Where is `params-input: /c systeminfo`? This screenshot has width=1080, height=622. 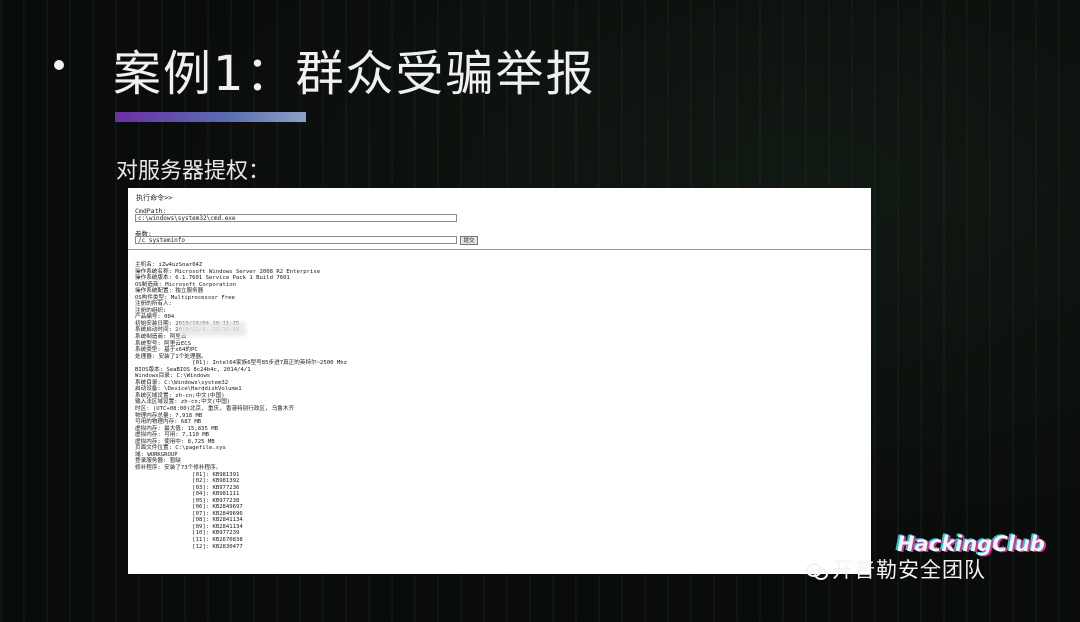 params-input: /c systeminfo is located at coordinates (296, 240).